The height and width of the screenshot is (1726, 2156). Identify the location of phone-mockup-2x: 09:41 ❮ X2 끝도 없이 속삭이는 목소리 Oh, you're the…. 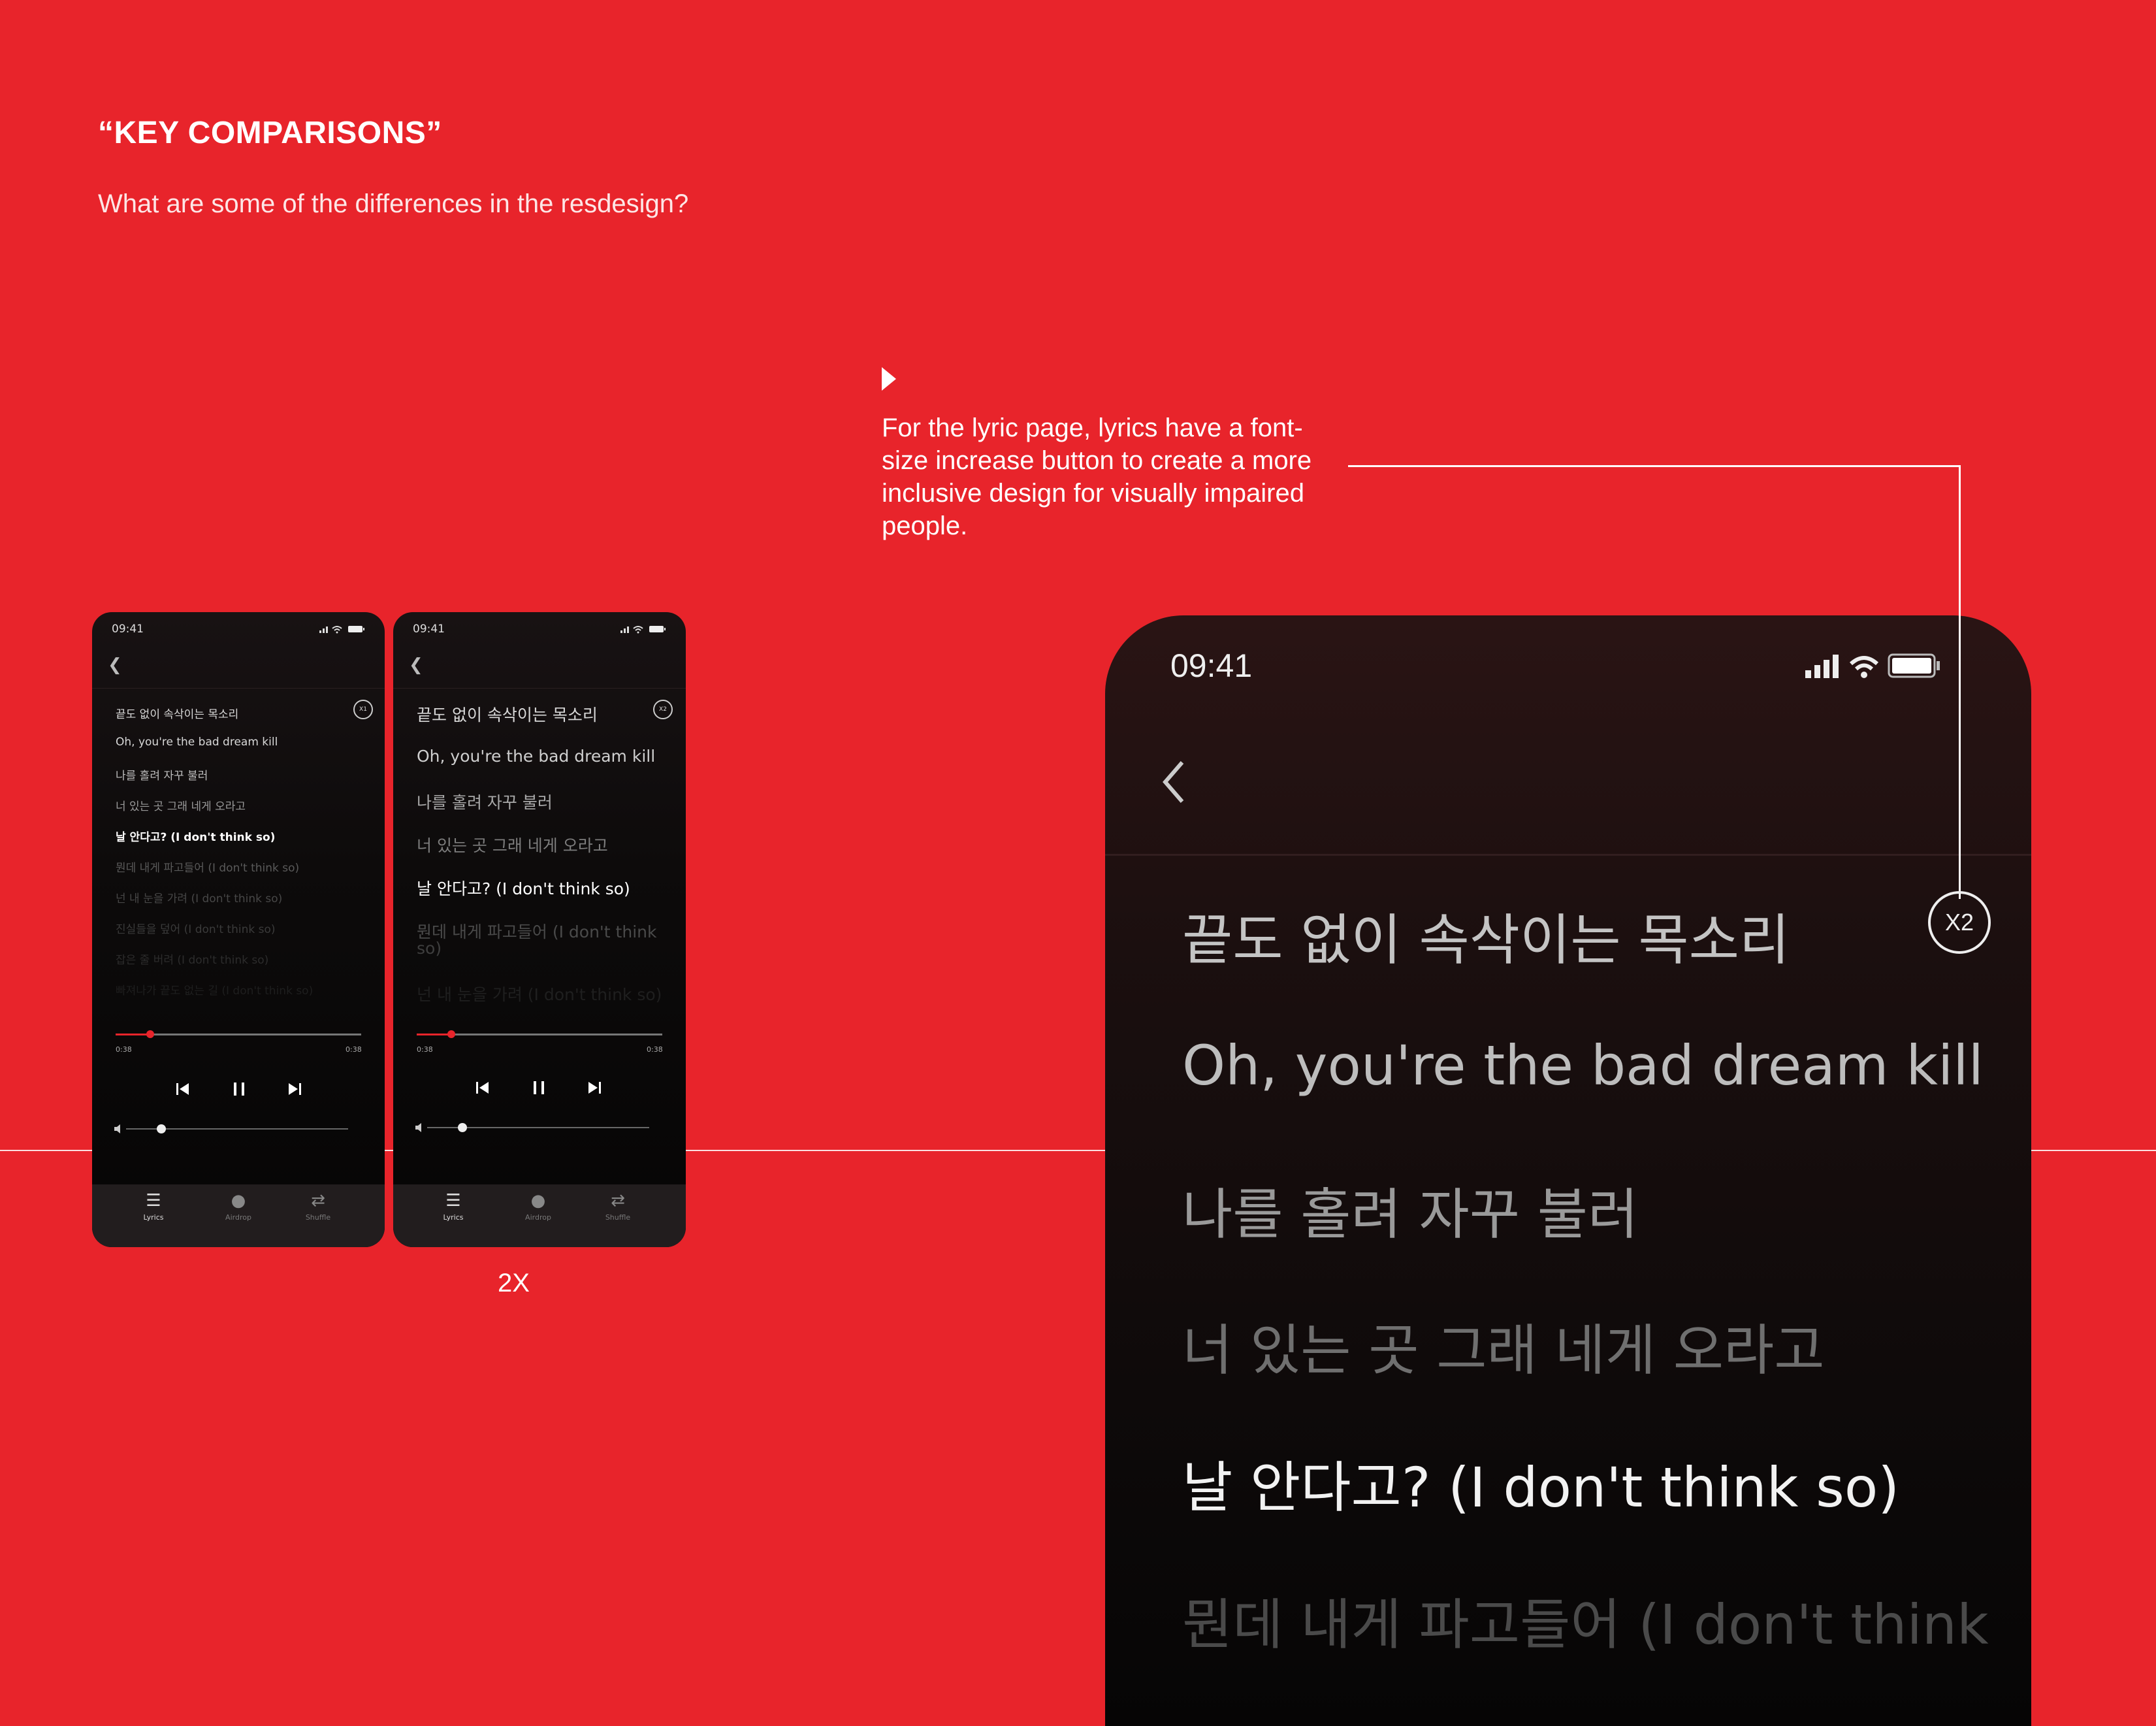
(539, 929).